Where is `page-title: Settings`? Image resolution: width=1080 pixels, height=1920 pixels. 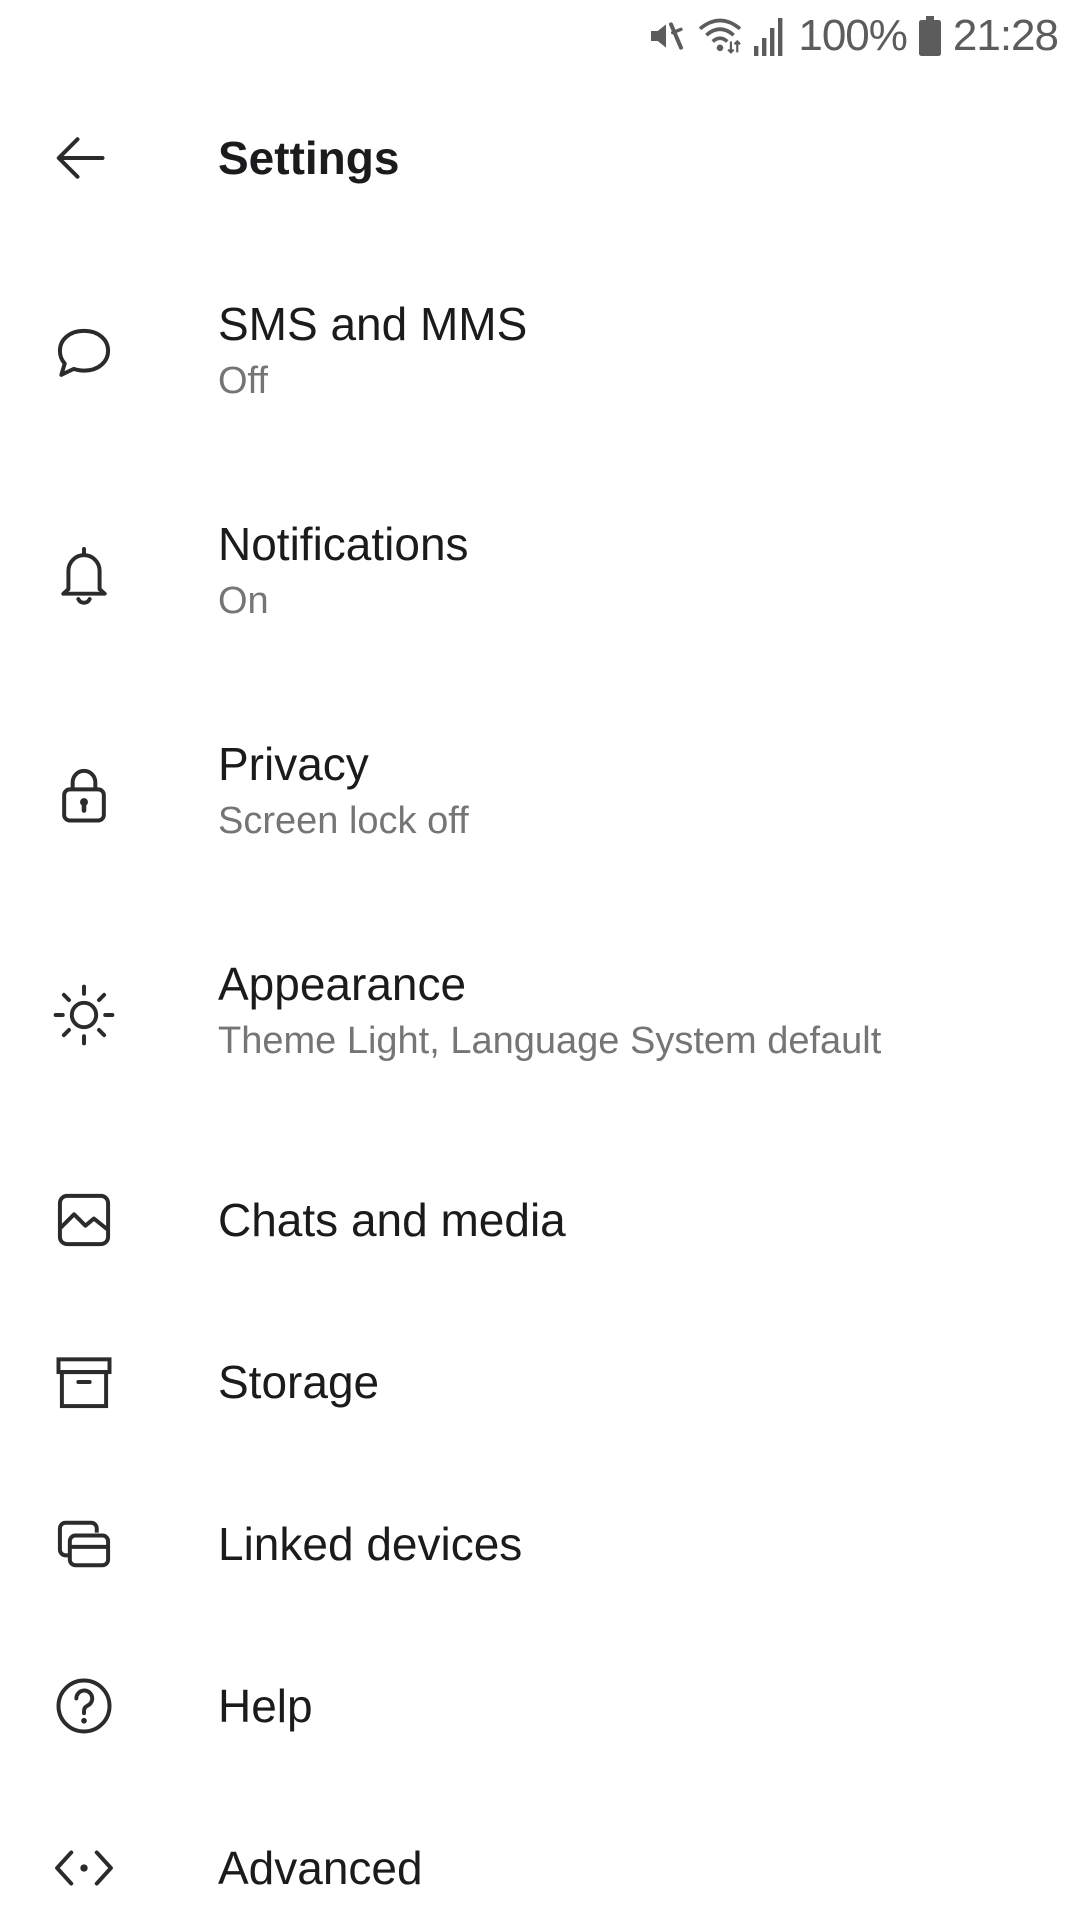
page-title: Settings is located at coordinates (309, 158).